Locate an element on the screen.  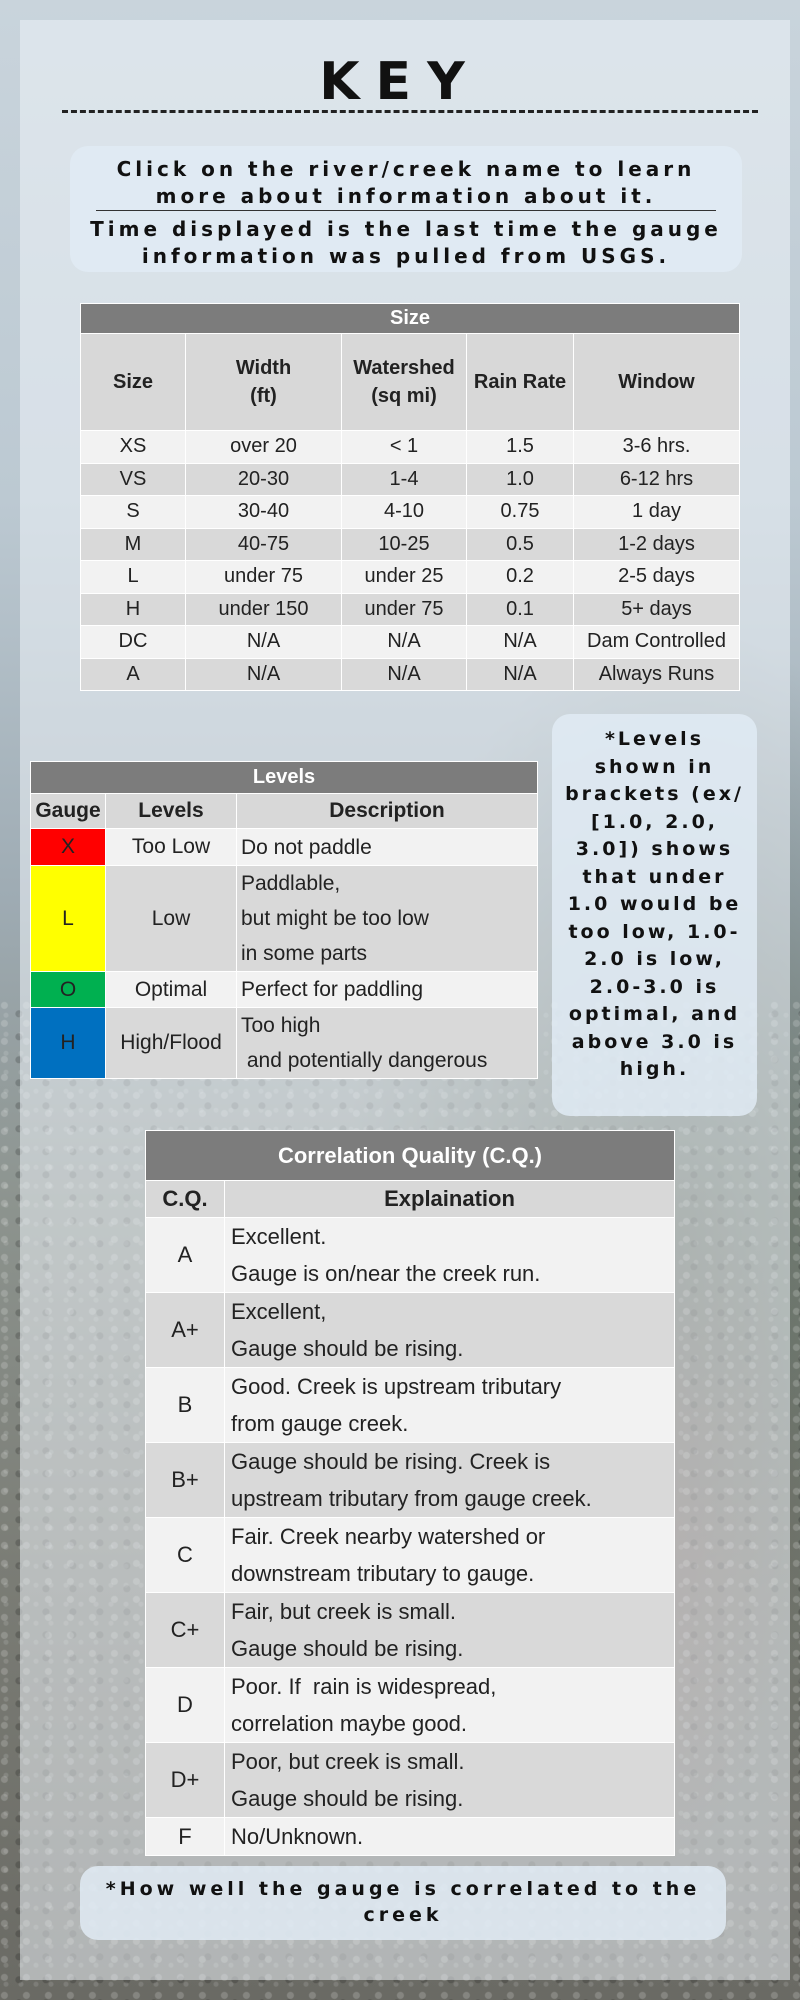
size-cell: Dam Controlled is located at coordinates (656, 642).